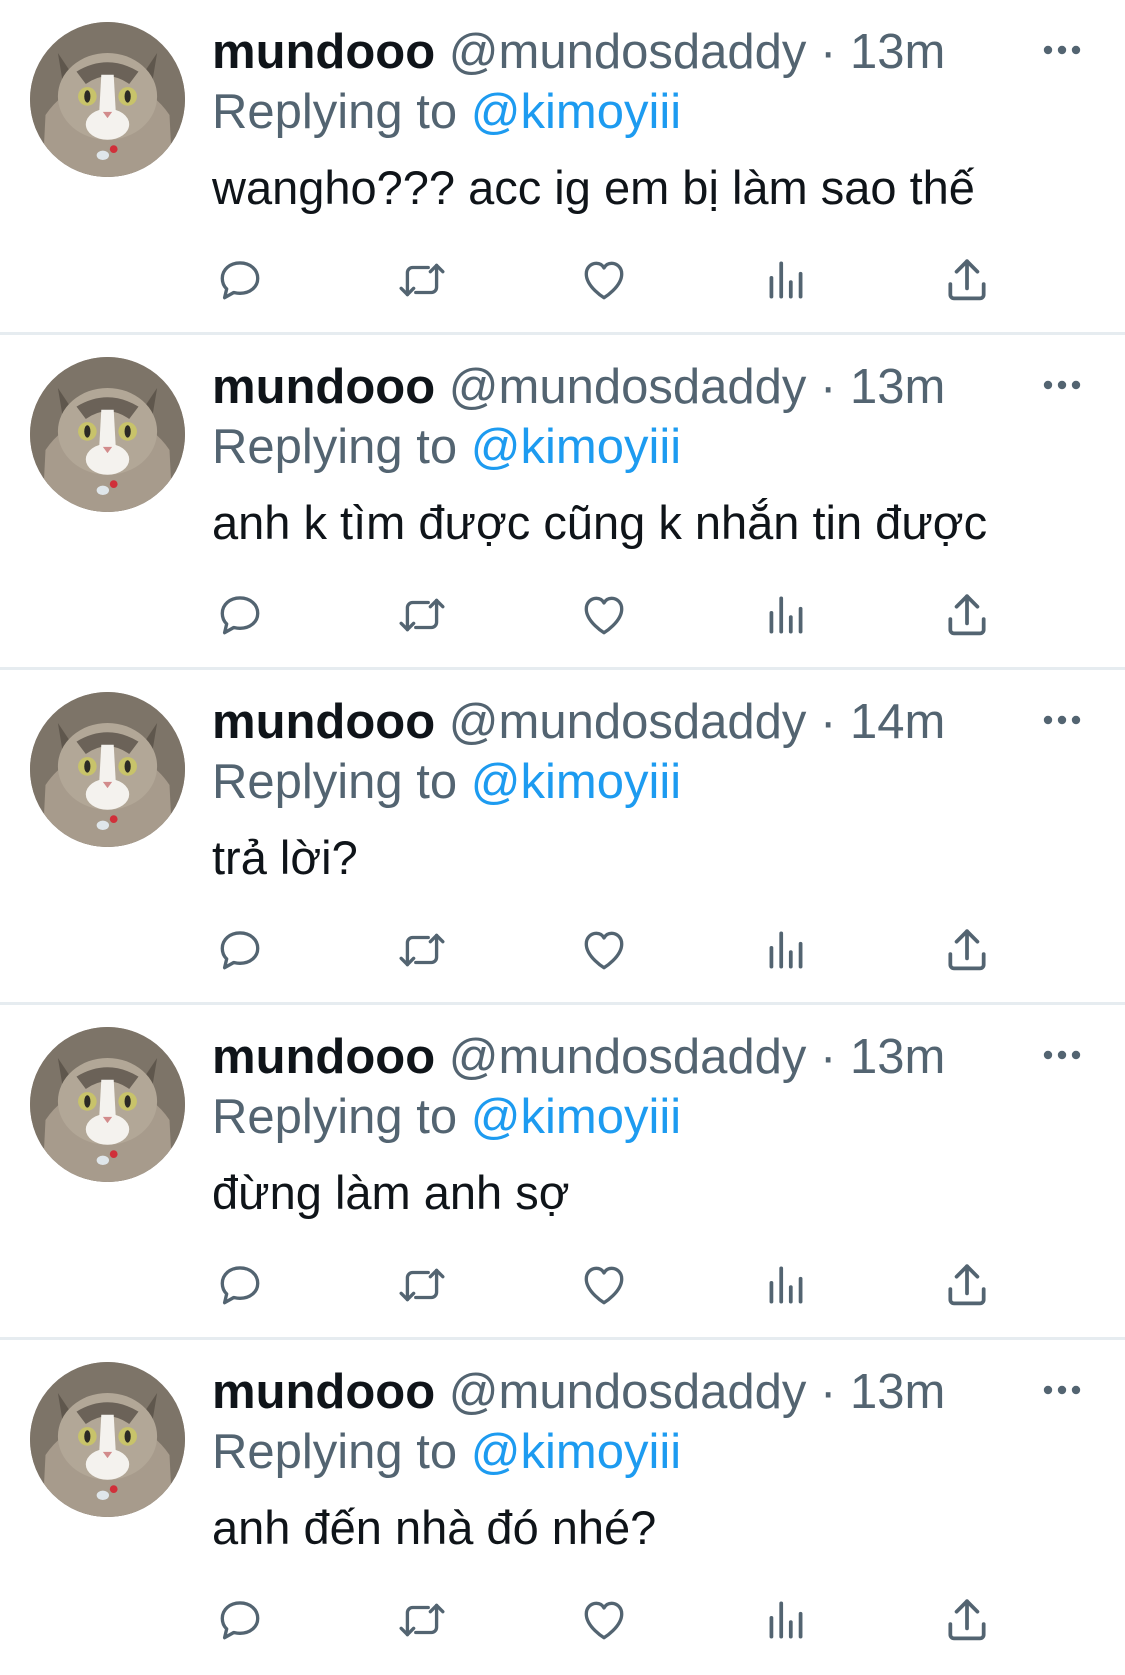 The height and width of the screenshot is (1675, 1125). Describe the element at coordinates (600, 522) in the screenshot. I see `tweet-text: anh k tìm được cũng k nhắn tin được` at that location.